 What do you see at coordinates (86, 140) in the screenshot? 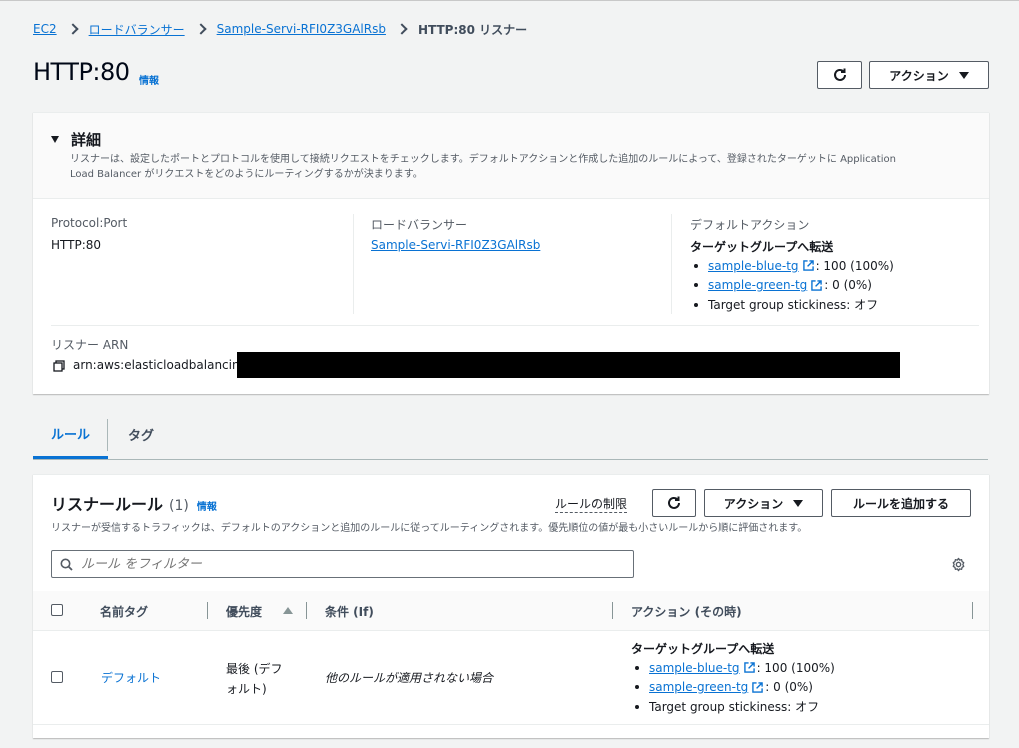
I see `details-title: 詳細` at bounding box center [86, 140].